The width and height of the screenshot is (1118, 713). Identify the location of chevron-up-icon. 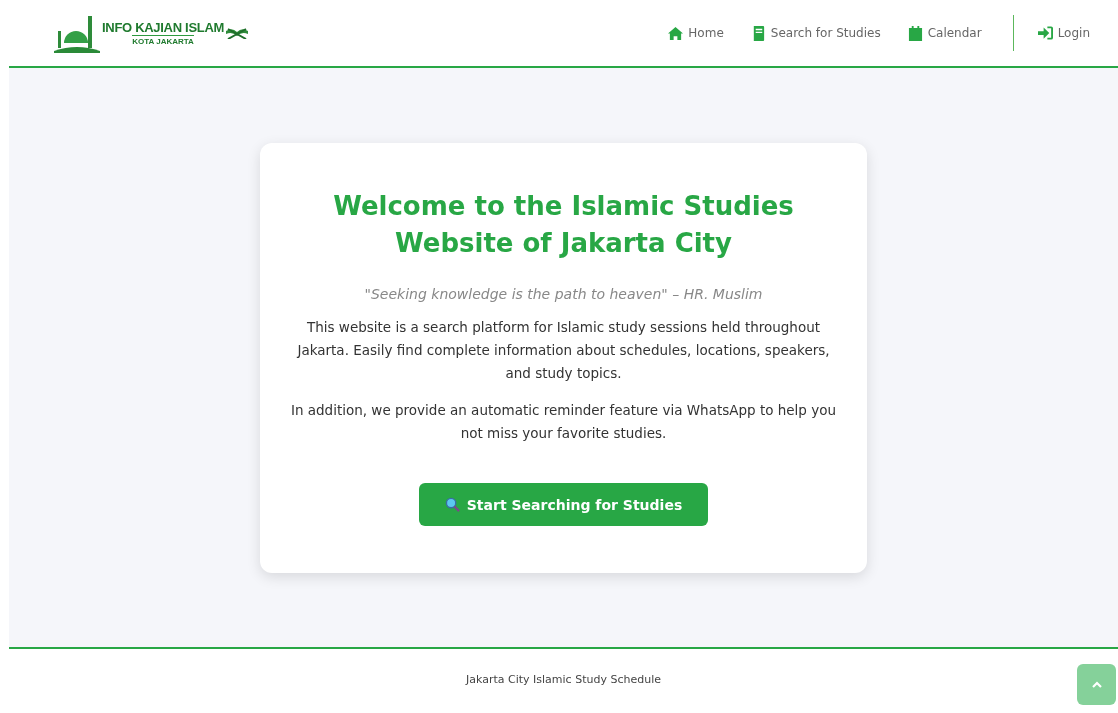
(1096, 684).